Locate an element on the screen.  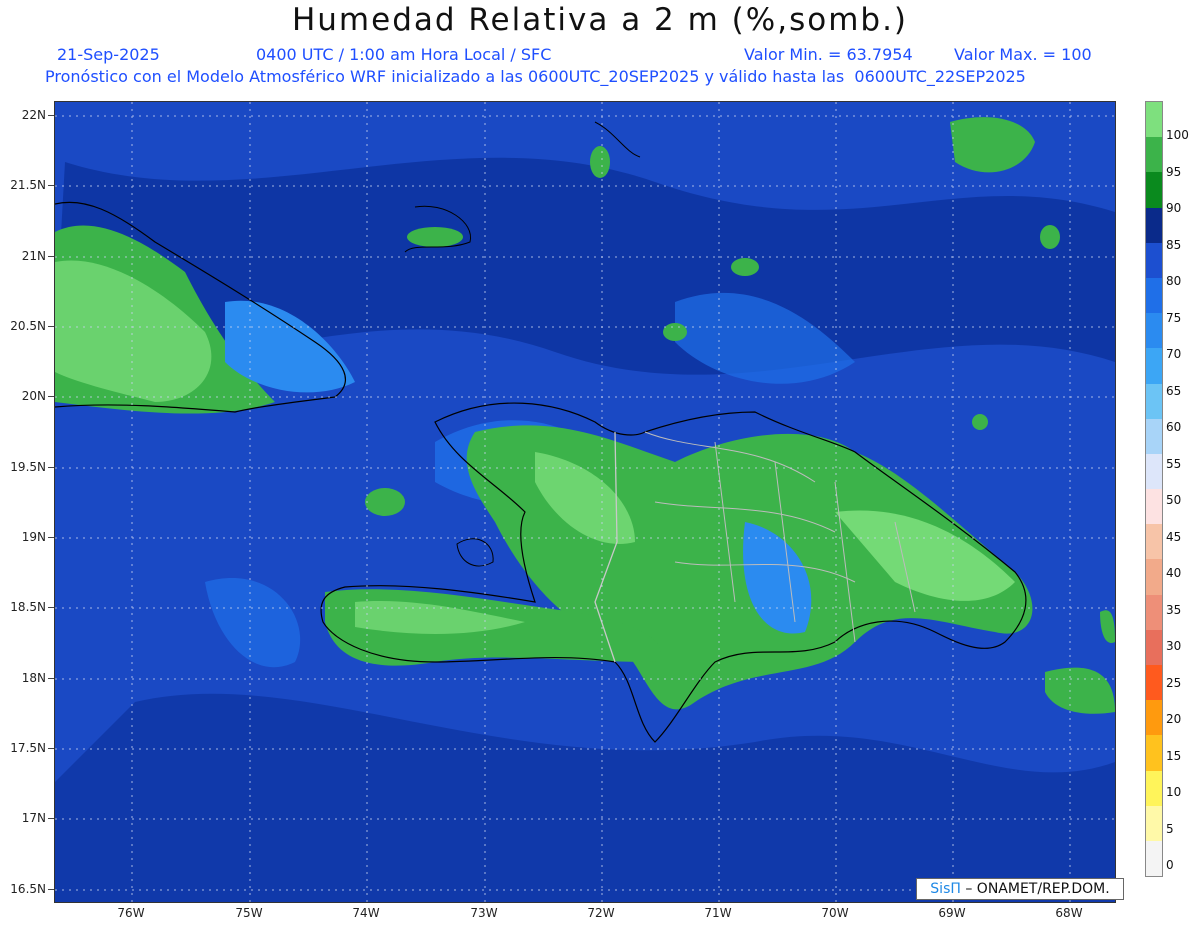
lat-tick-label: 20N is located at coordinates (27, 396).